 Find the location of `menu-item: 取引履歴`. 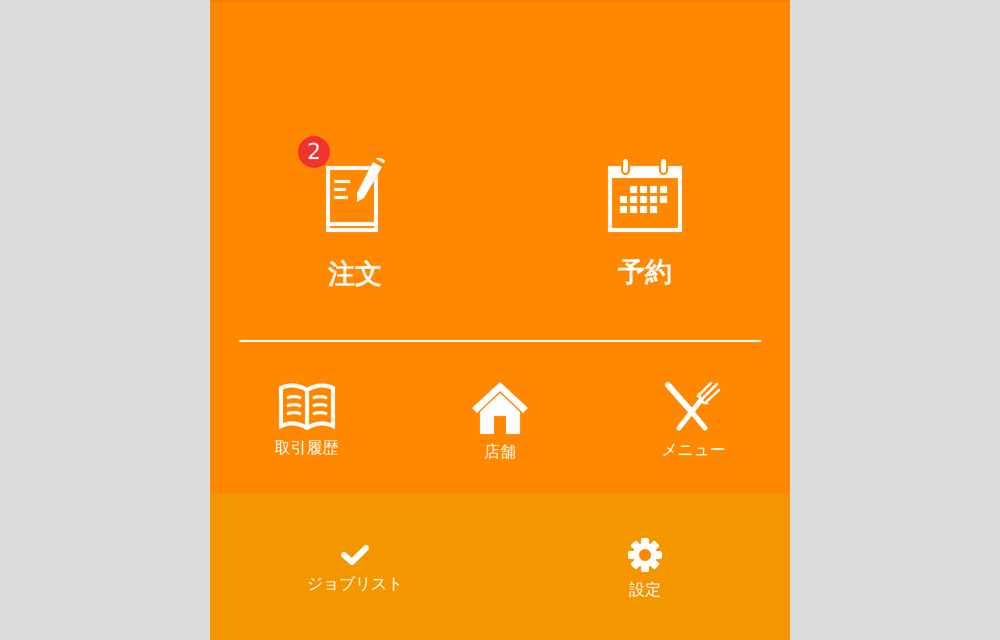

menu-item: 取引履歴 is located at coordinates (306, 422).